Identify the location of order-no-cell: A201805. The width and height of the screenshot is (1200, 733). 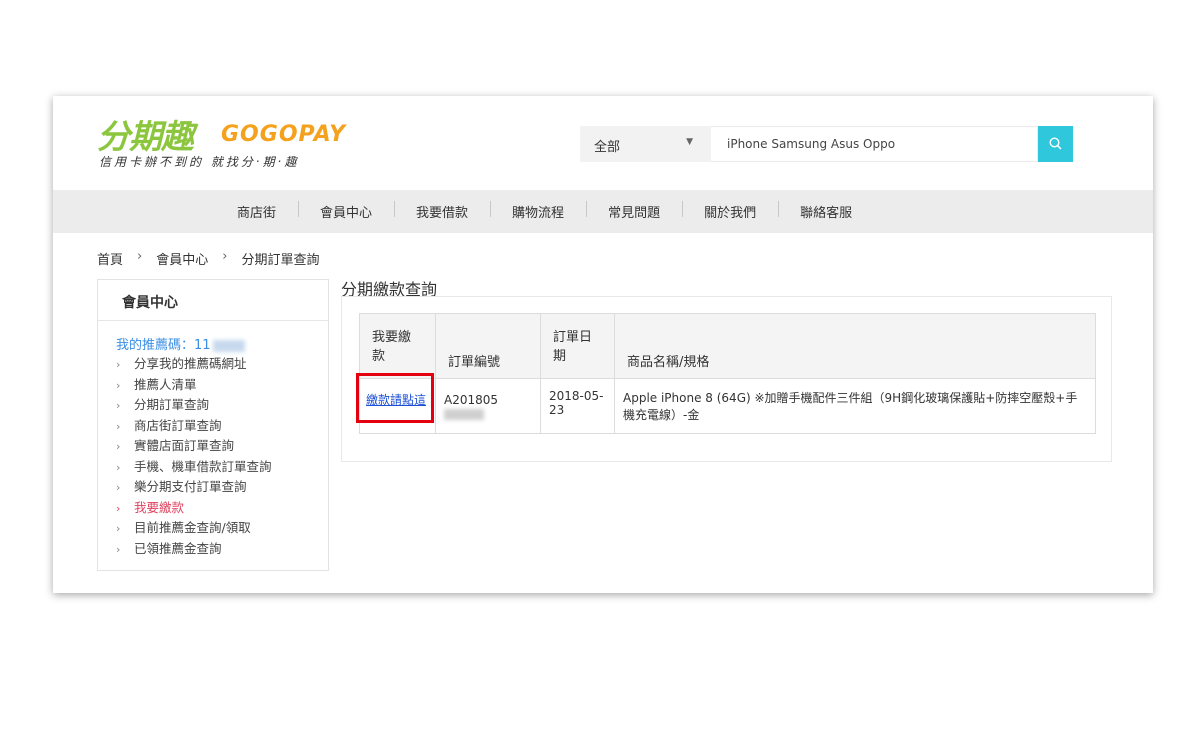
(488, 406).